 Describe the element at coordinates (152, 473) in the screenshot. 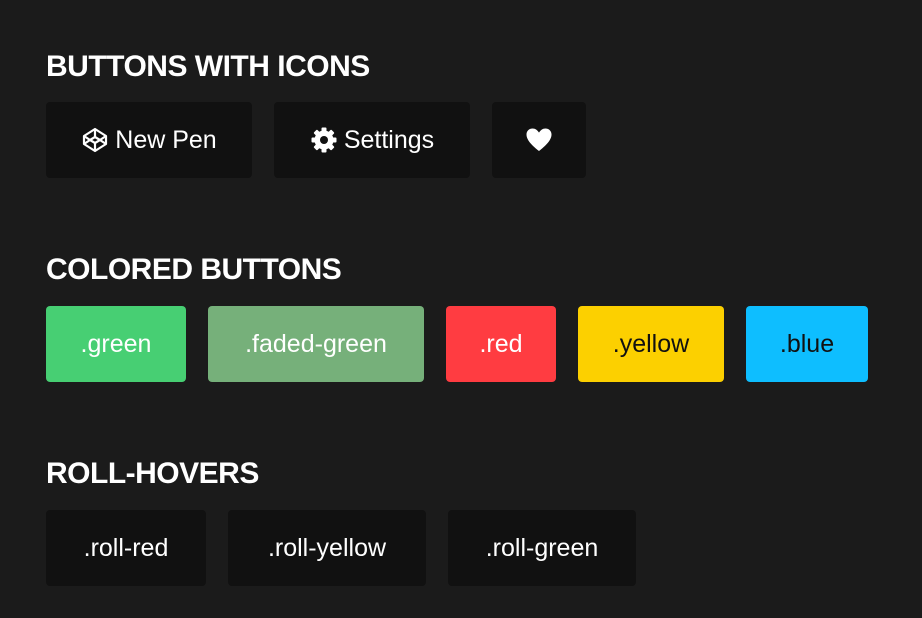

I see `section-title-roll-hovers: ROLL-HOVERS` at that location.